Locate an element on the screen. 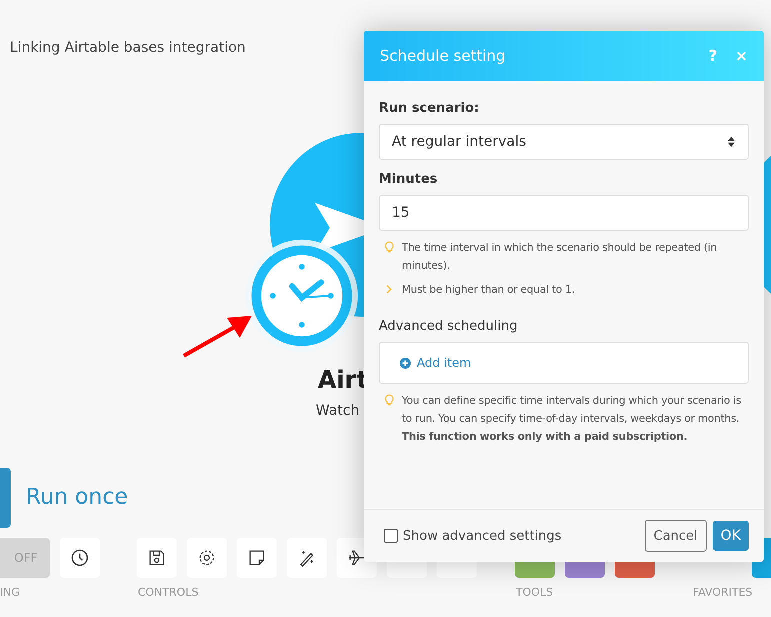 The height and width of the screenshot is (617, 771). dialog-title: Schedule setting is located at coordinates (443, 56).